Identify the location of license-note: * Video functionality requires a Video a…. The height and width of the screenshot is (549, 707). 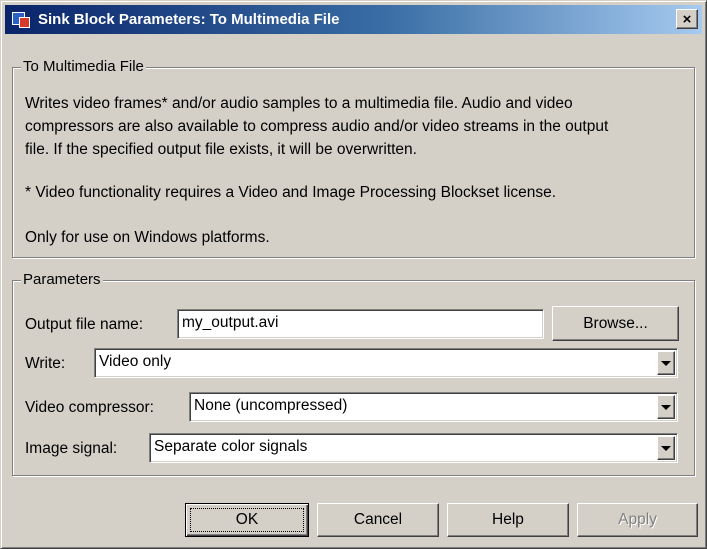
(291, 192).